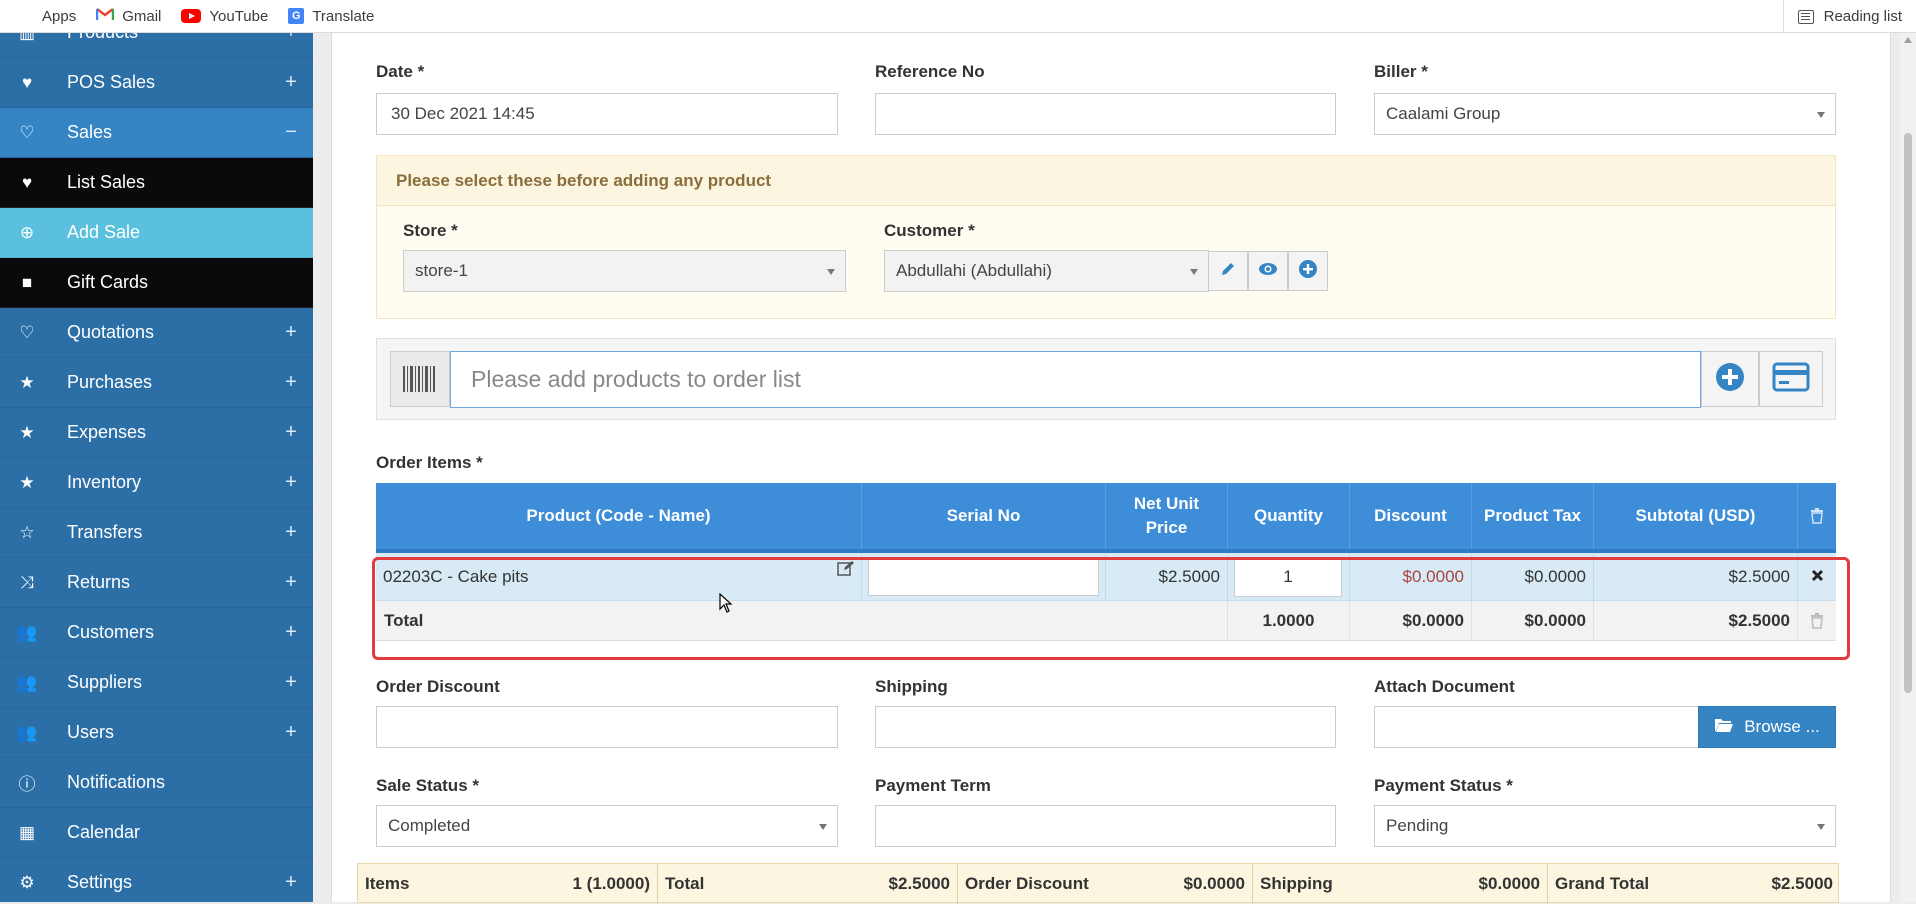  Describe the element at coordinates (1694, 884) in the screenshot. I see `totals-grand-total: Grand Total $2.5000` at that location.